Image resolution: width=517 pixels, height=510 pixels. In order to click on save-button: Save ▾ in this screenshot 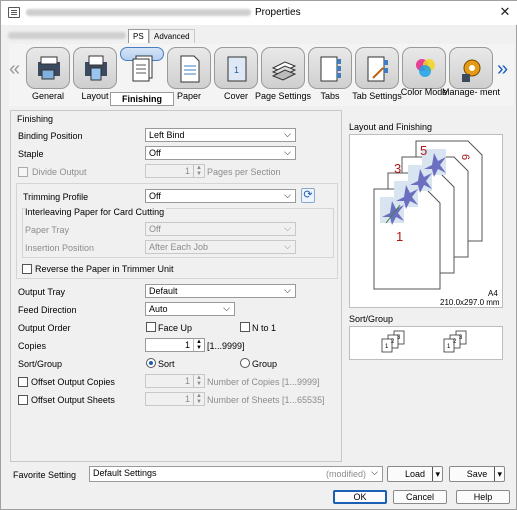, I will do `click(477, 474)`.